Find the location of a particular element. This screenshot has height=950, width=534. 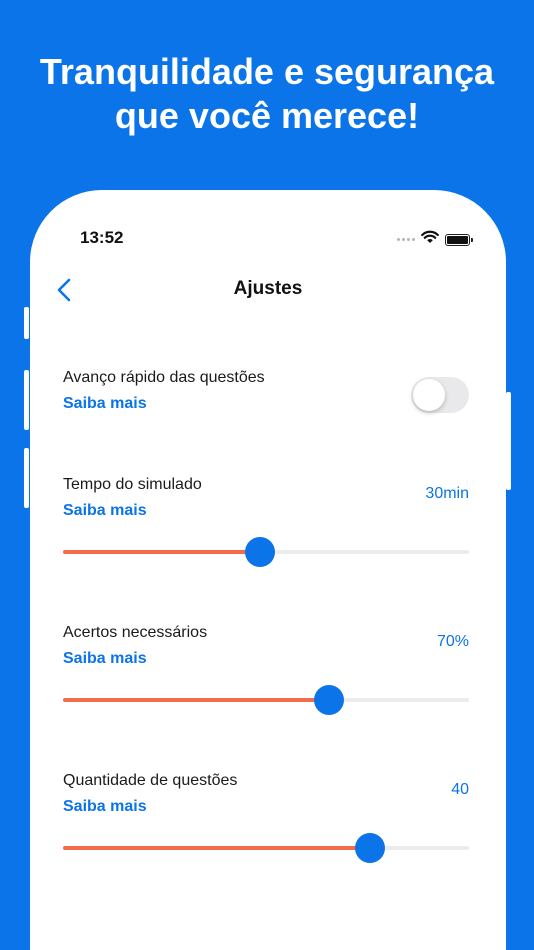

setting-question-count: Quantidade de questões Saiba mais 40 is located at coordinates (266, 817).